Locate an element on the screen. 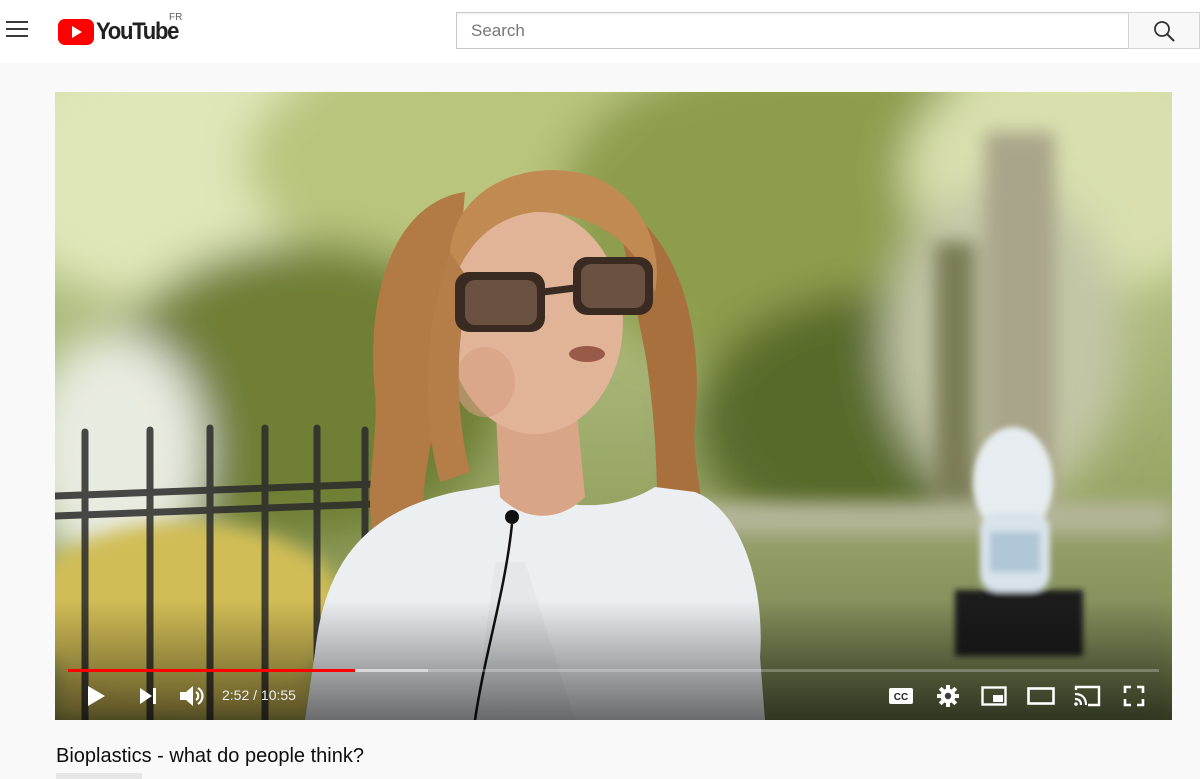 The height and width of the screenshot is (779, 1200). progress-bar is located at coordinates (613, 670).